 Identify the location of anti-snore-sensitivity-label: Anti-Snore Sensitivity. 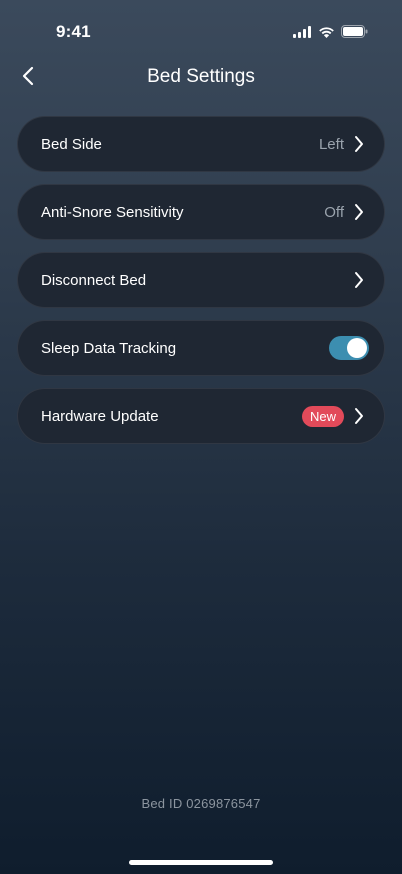
(112, 212).